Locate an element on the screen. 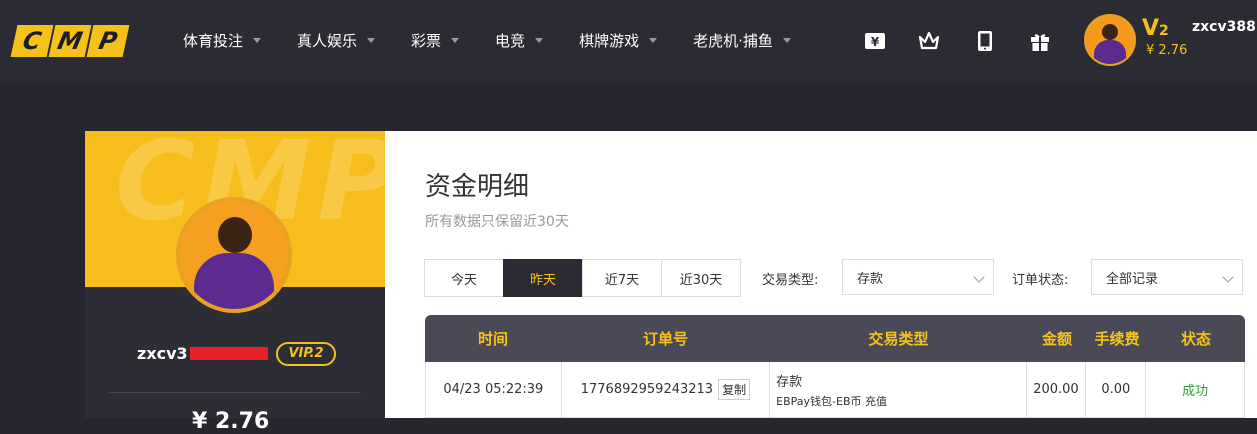 This screenshot has height=434, width=1257. nav-label: 棋牌游戏 is located at coordinates (609, 41).